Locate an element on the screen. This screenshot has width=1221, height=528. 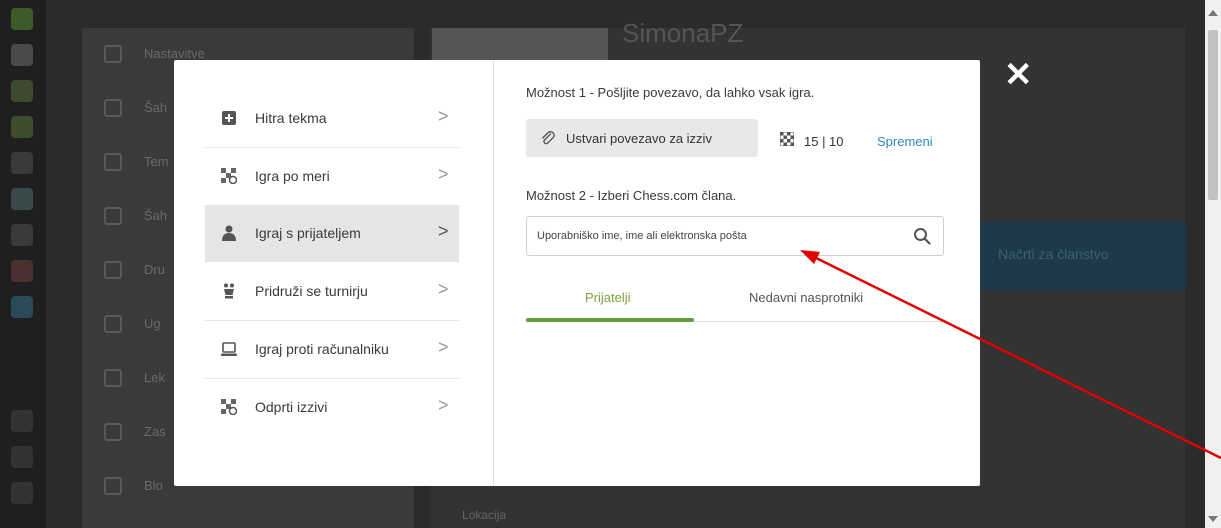
link-icon is located at coordinates (548, 137).